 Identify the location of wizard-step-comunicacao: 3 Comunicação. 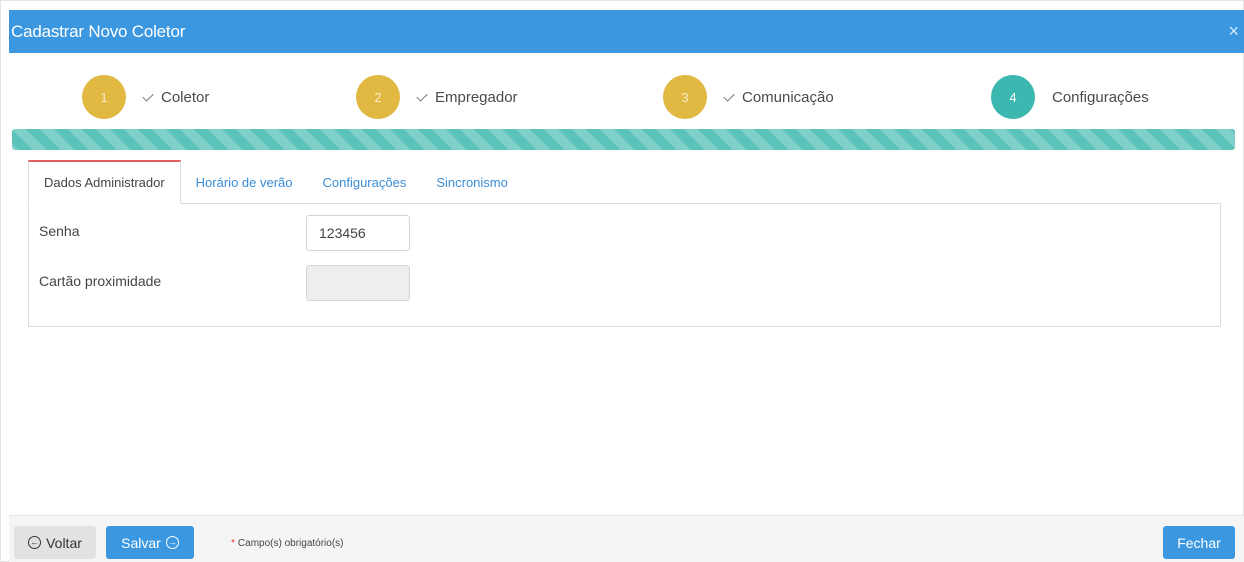
(748, 97).